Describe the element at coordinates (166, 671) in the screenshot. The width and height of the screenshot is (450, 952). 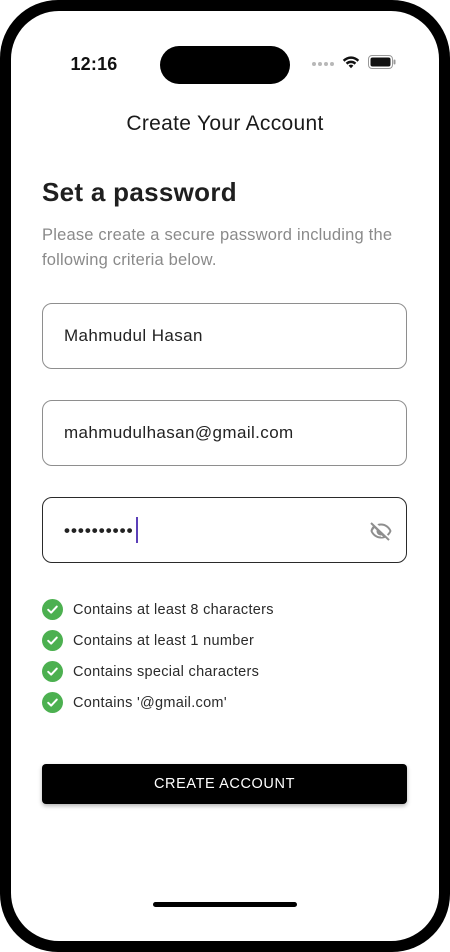
I see `criteria-label: Contains special characters` at that location.